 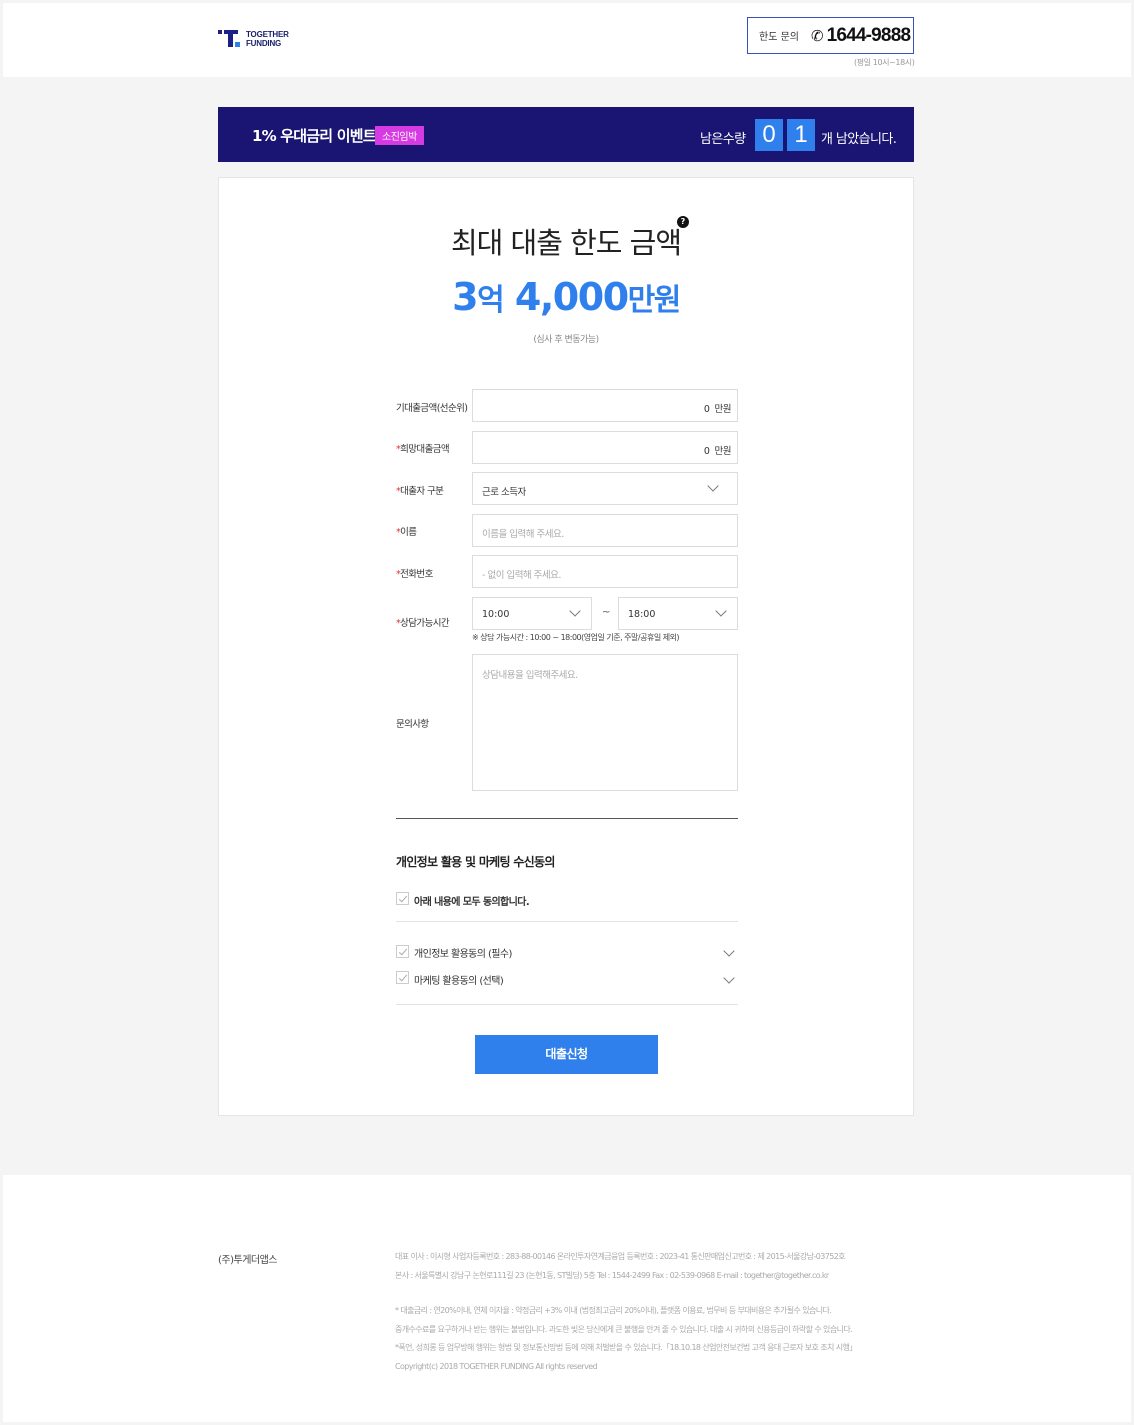 I want to click on existing-loan-unit: 만원, so click(x=723, y=409).